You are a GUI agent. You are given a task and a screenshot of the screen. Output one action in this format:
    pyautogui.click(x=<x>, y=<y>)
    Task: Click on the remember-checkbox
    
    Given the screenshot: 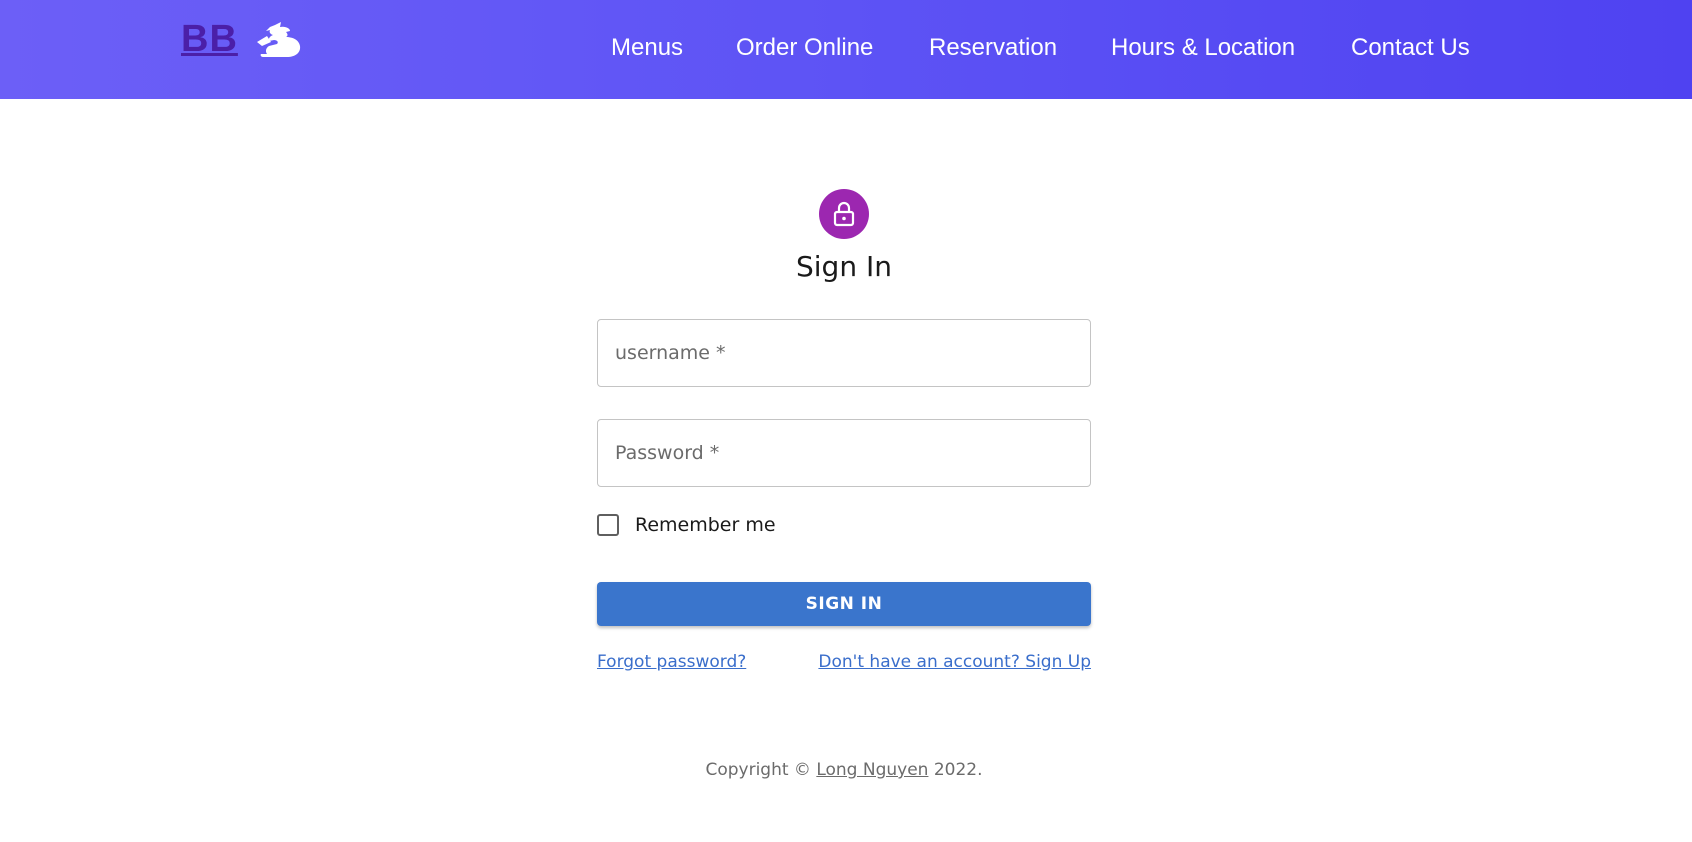 What is the action you would take?
    pyautogui.click(x=608, y=525)
    